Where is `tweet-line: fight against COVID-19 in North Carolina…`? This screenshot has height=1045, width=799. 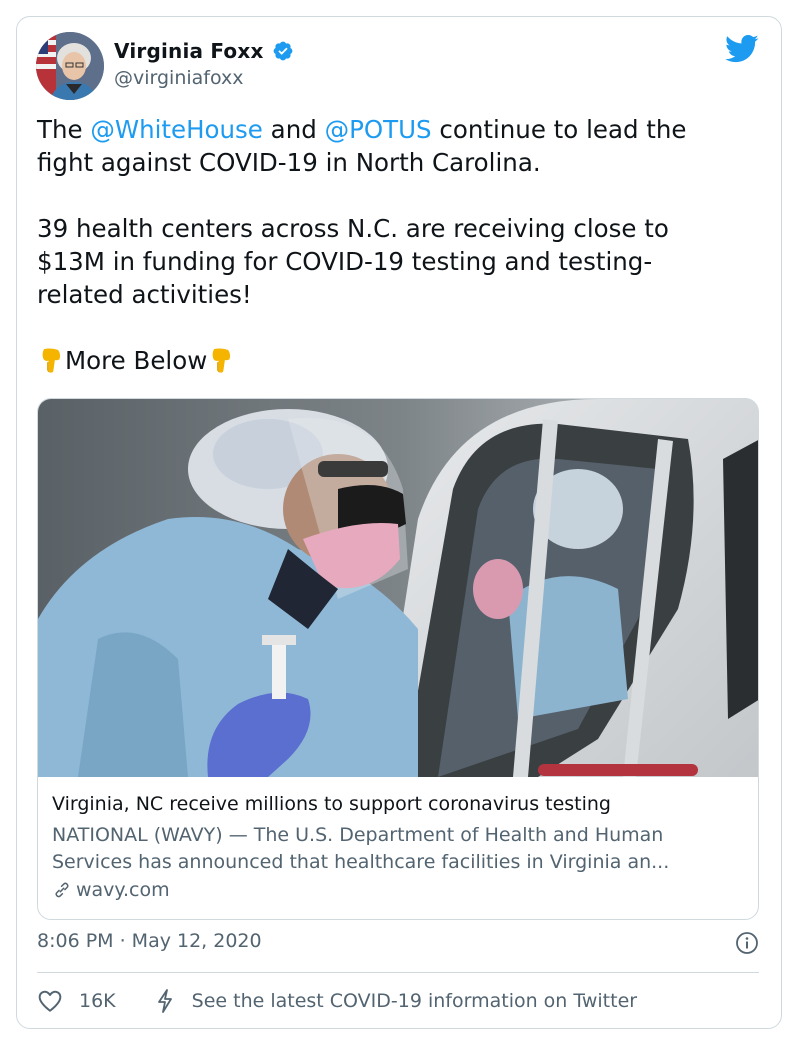
tweet-line: fight against COVID-19 in North Carolina… is located at coordinates (289, 162).